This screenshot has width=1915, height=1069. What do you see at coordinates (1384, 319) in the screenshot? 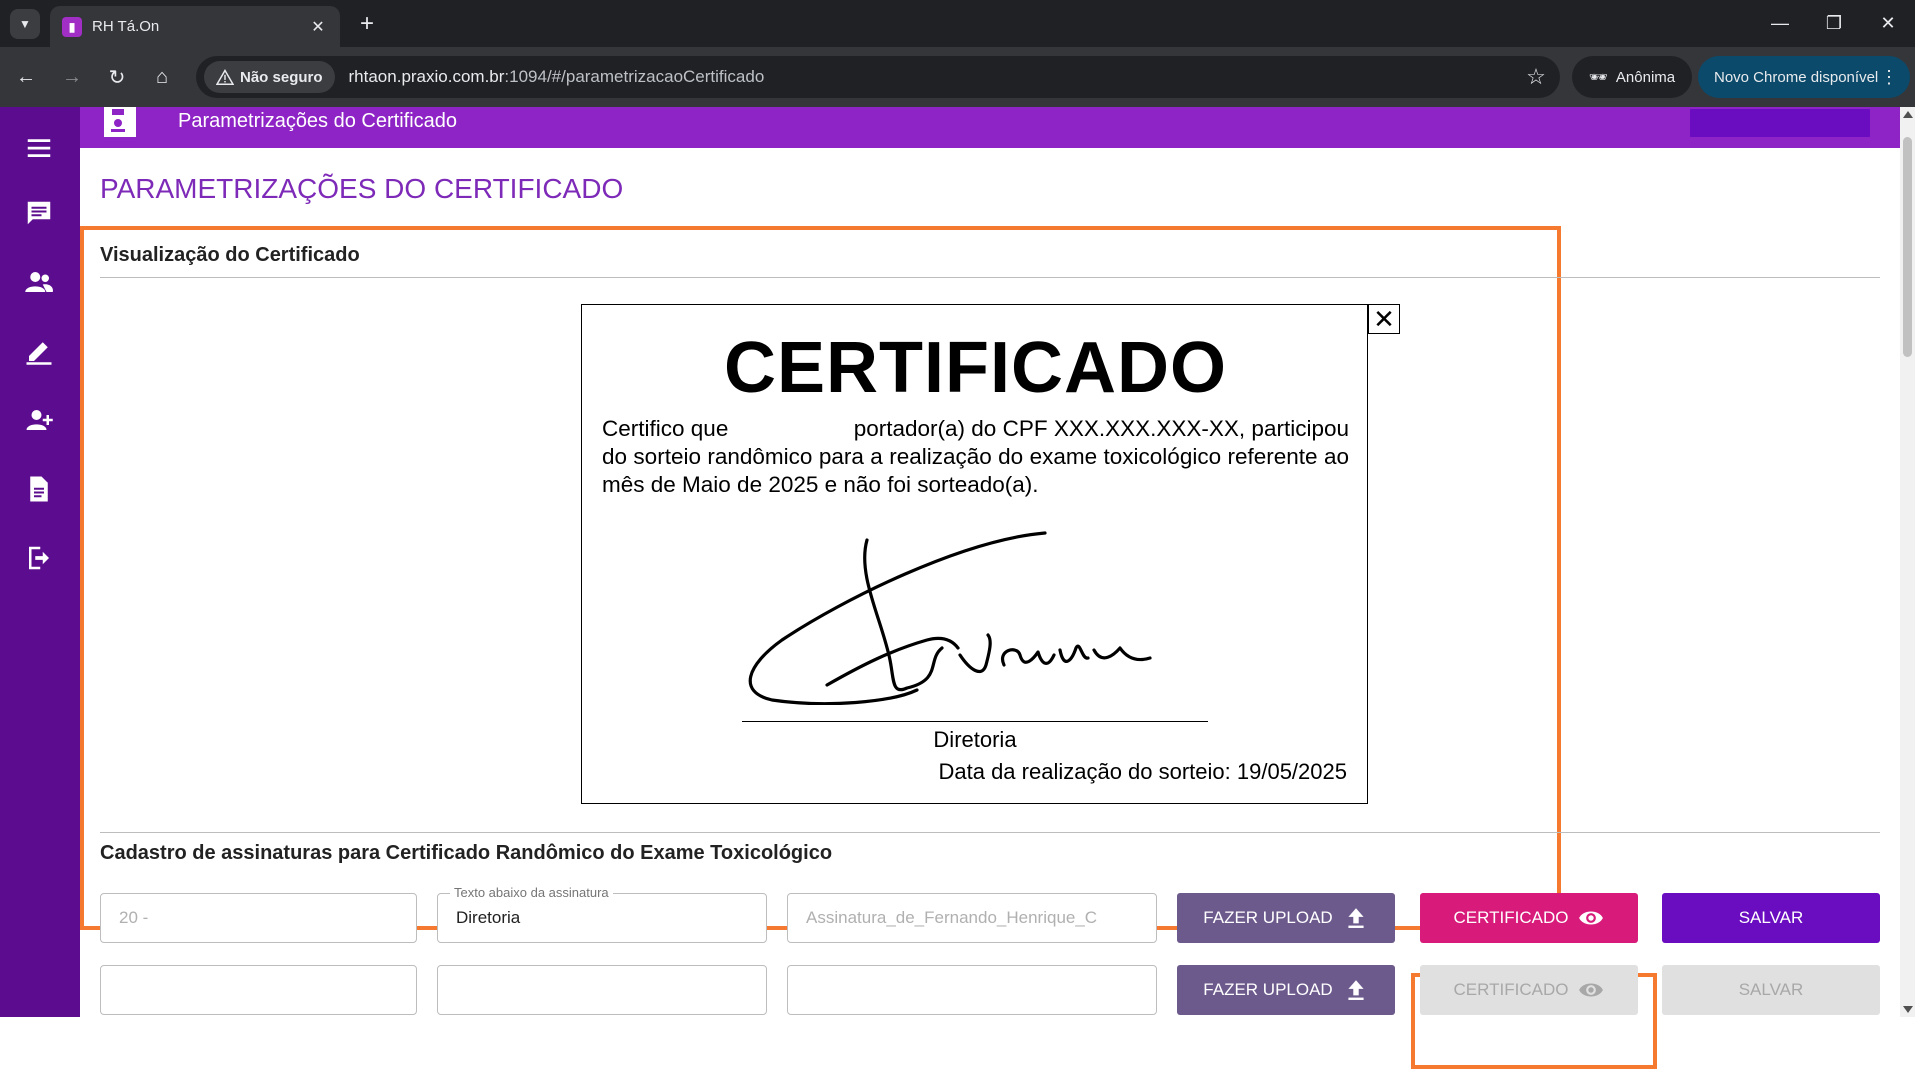
I see `close-preview-button: ✕` at bounding box center [1384, 319].